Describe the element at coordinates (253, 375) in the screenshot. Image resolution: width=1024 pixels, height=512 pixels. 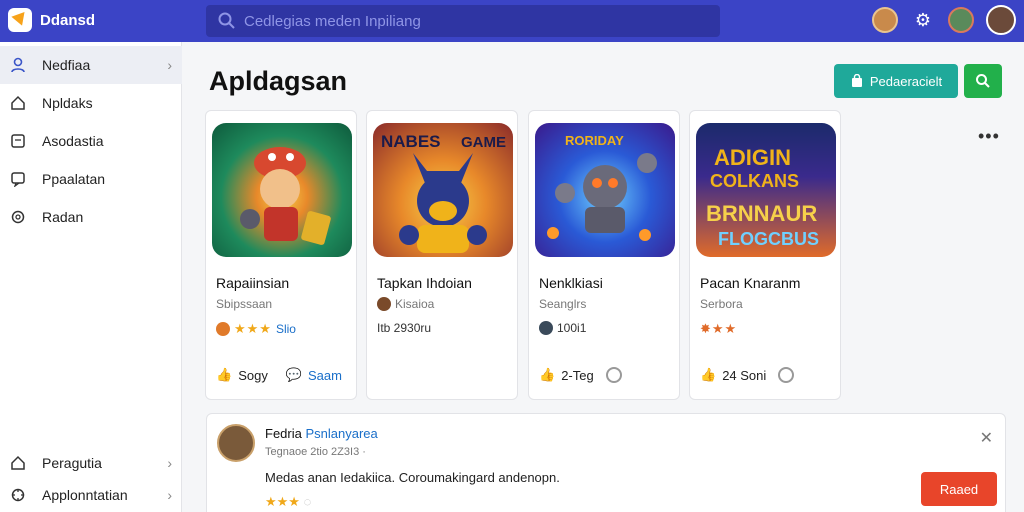
I see `like-label: Sogy` at that location.